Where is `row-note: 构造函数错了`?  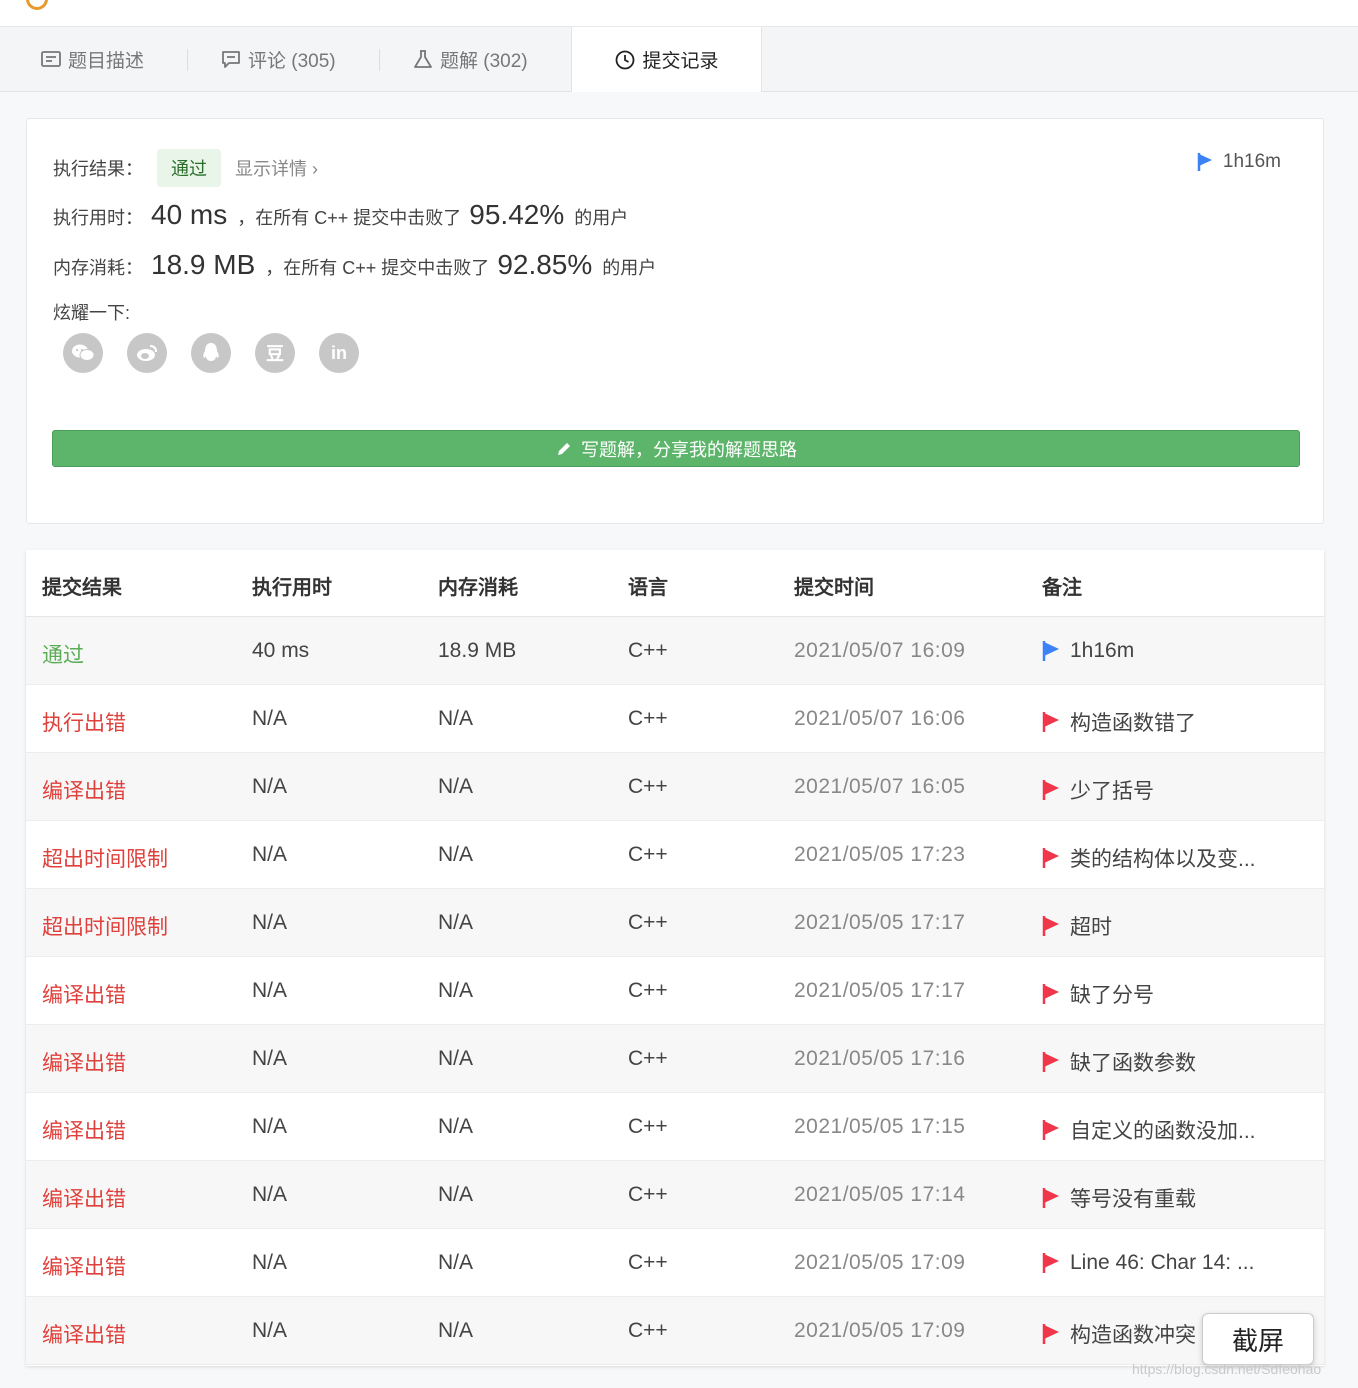
row-note: 构造函数错了 is located at coordinates (1119, 722).